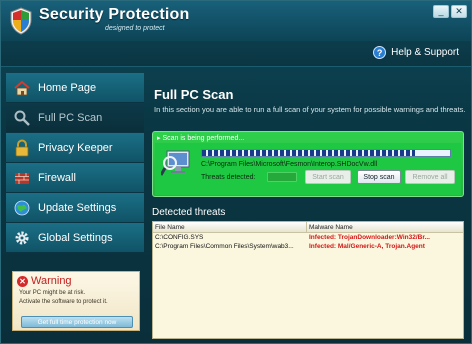 The width and height of the screenshot is (472, 344). What do you see at coordinates (57, 177) in the screenshot?
I see `sidebar-item-label: Firewall` at bounding box center [57, 177].